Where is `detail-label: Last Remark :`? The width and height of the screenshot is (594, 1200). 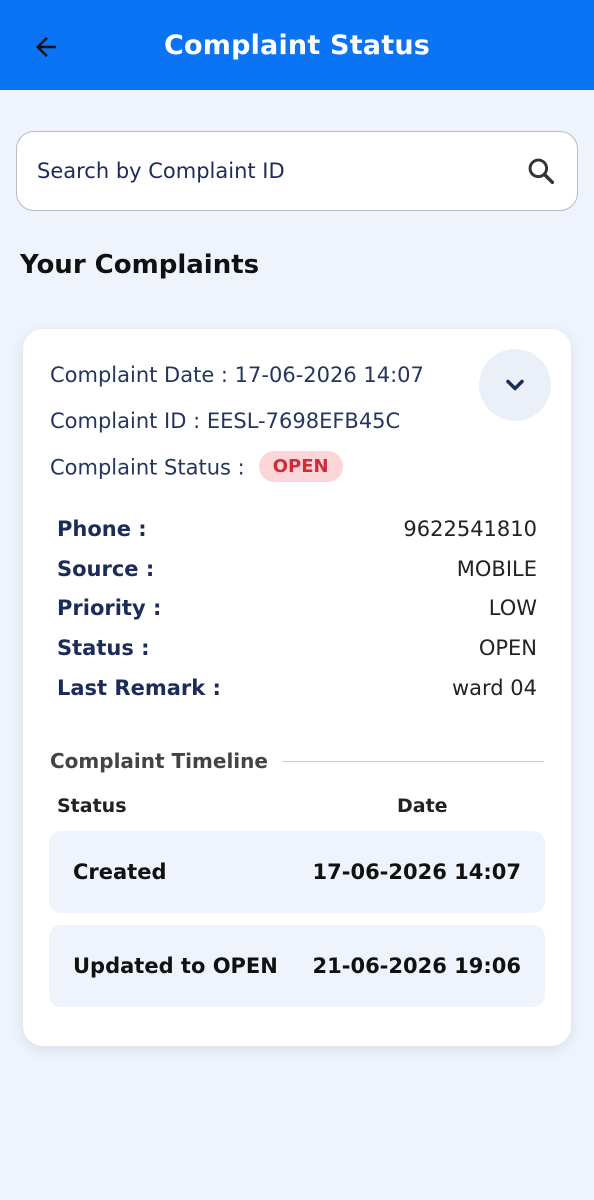 detail-label: Last Remark : is located at coordinates (139, 688).